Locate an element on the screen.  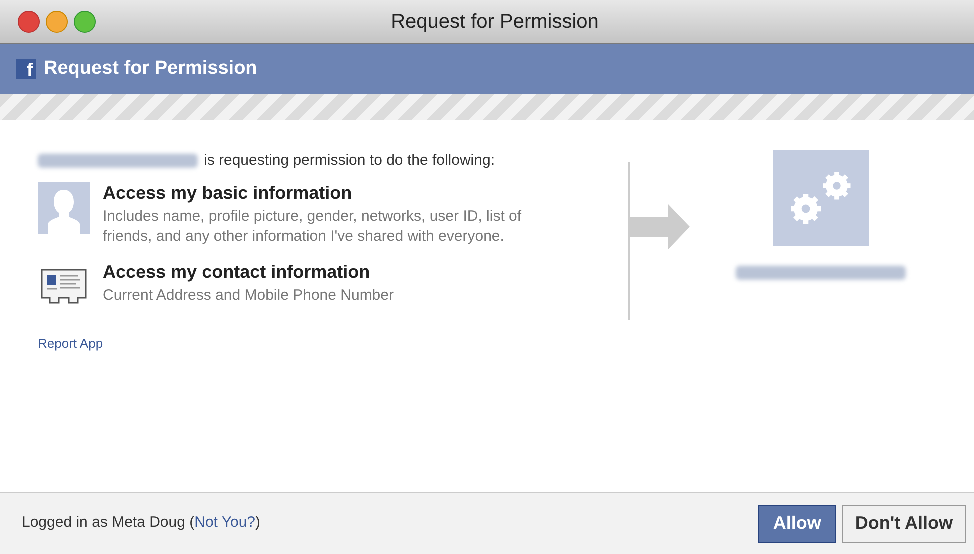
report-app-link: Report App is located at coordinates (71, 344).